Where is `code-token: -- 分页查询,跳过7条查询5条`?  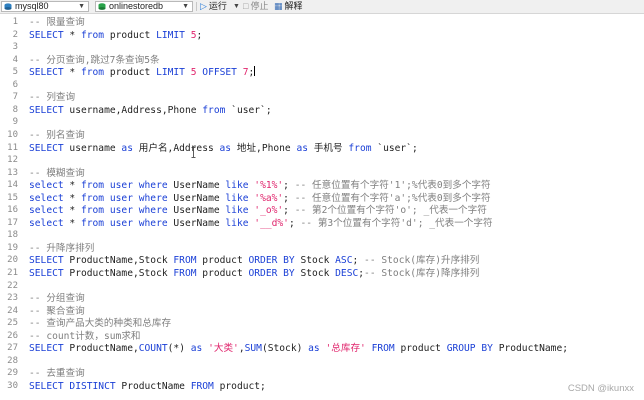 code-token: -- 分页查询,跳过7条查询5条 is located at coordinates (94, 60).